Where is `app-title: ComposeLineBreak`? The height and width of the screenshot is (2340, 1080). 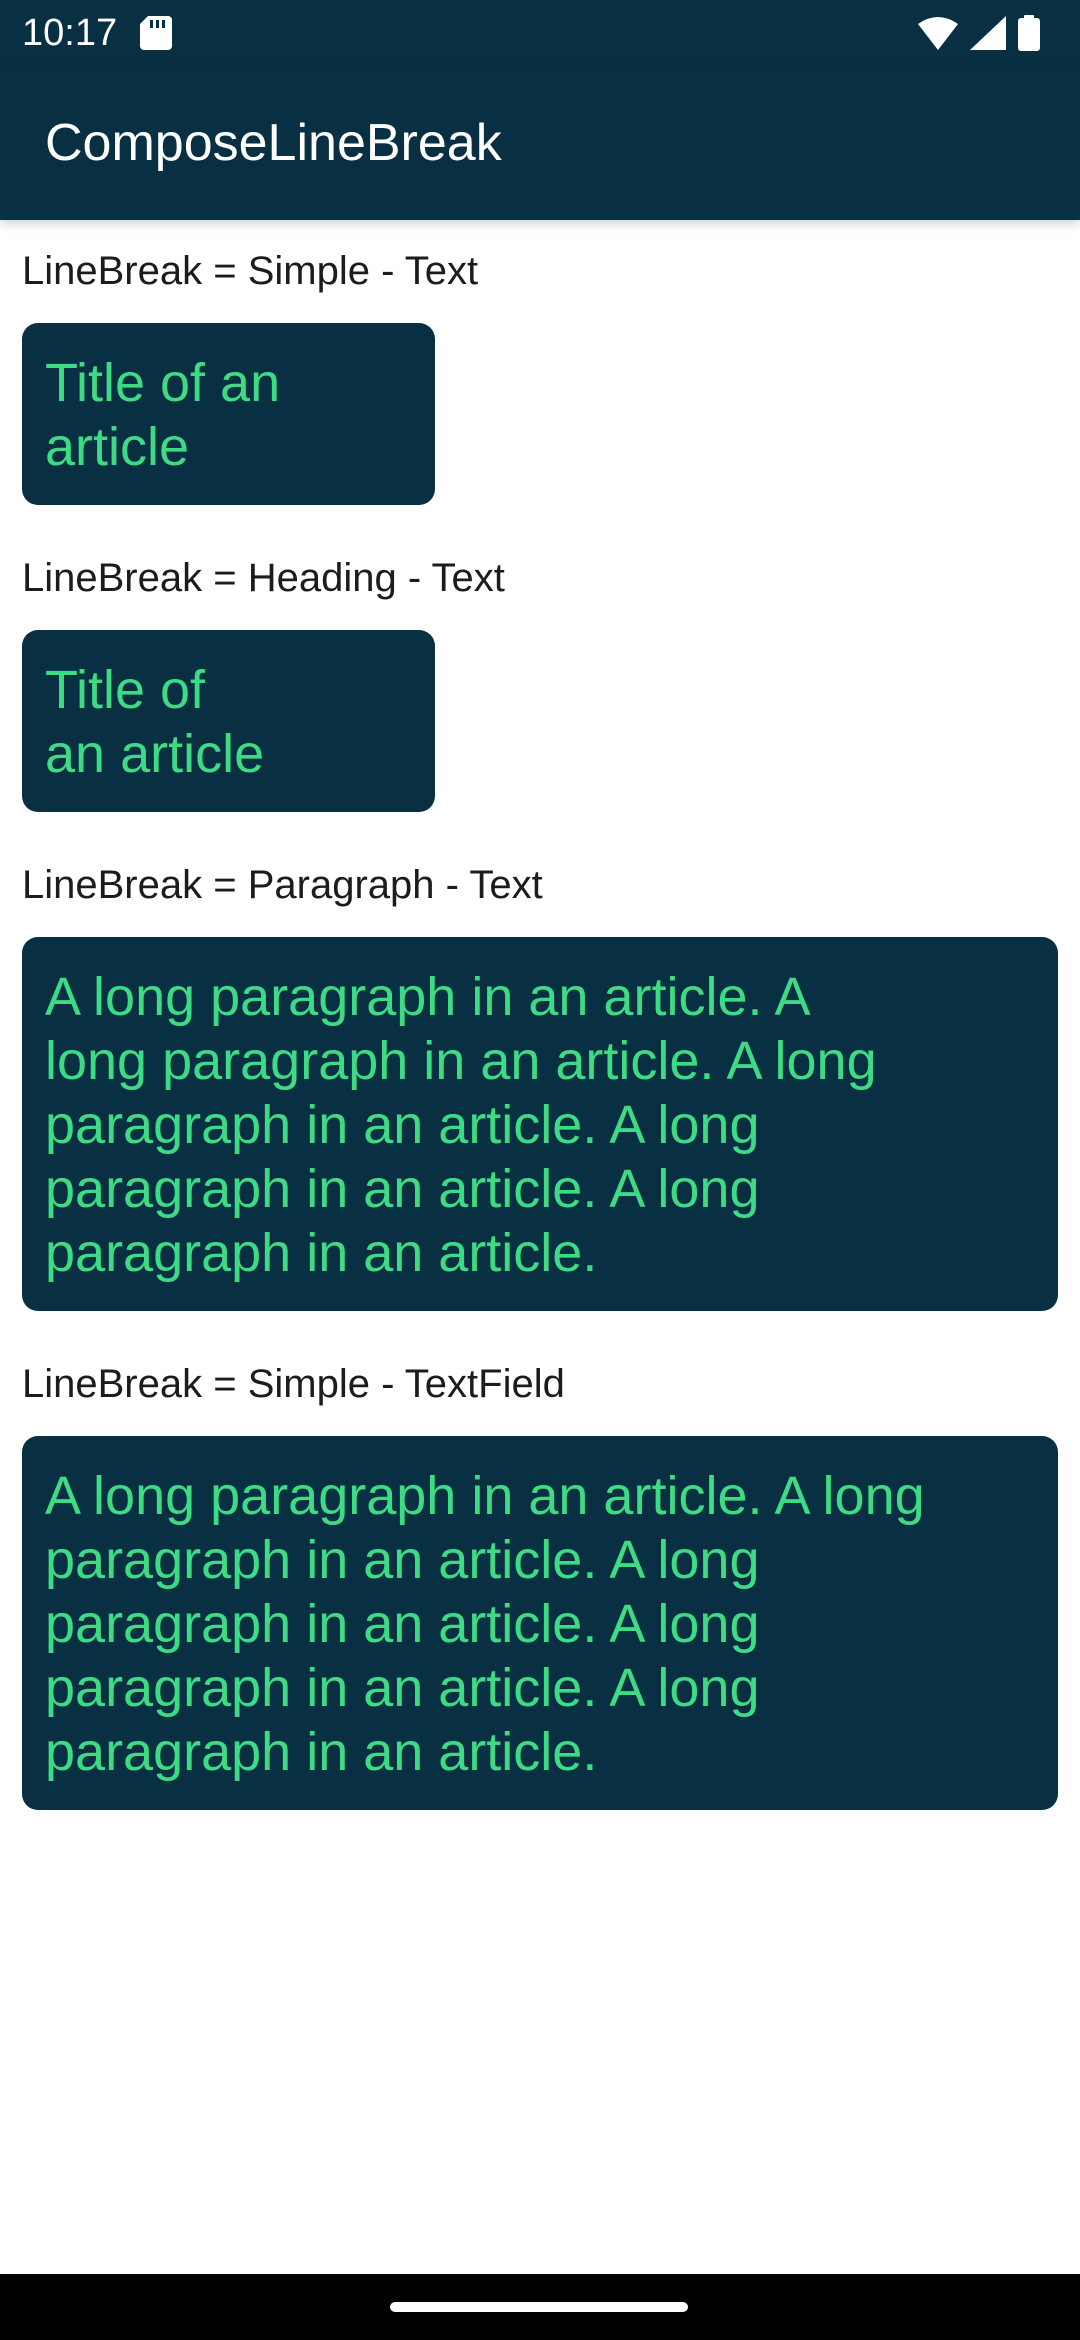
app-title: ComposeLineBreak is located at coordinates (273, 143).